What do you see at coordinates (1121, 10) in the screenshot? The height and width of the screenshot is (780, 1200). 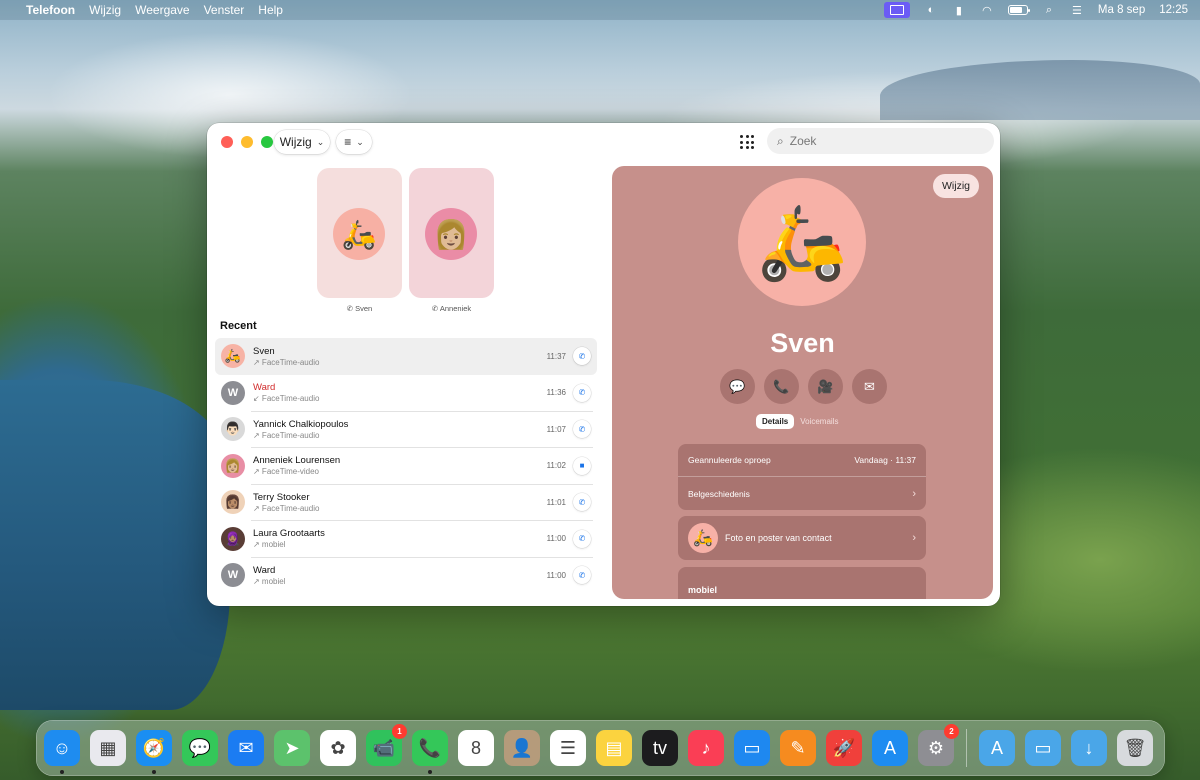 I see `menu-bar-date: Ma 8 sep` at bounding box center [1121, 10].